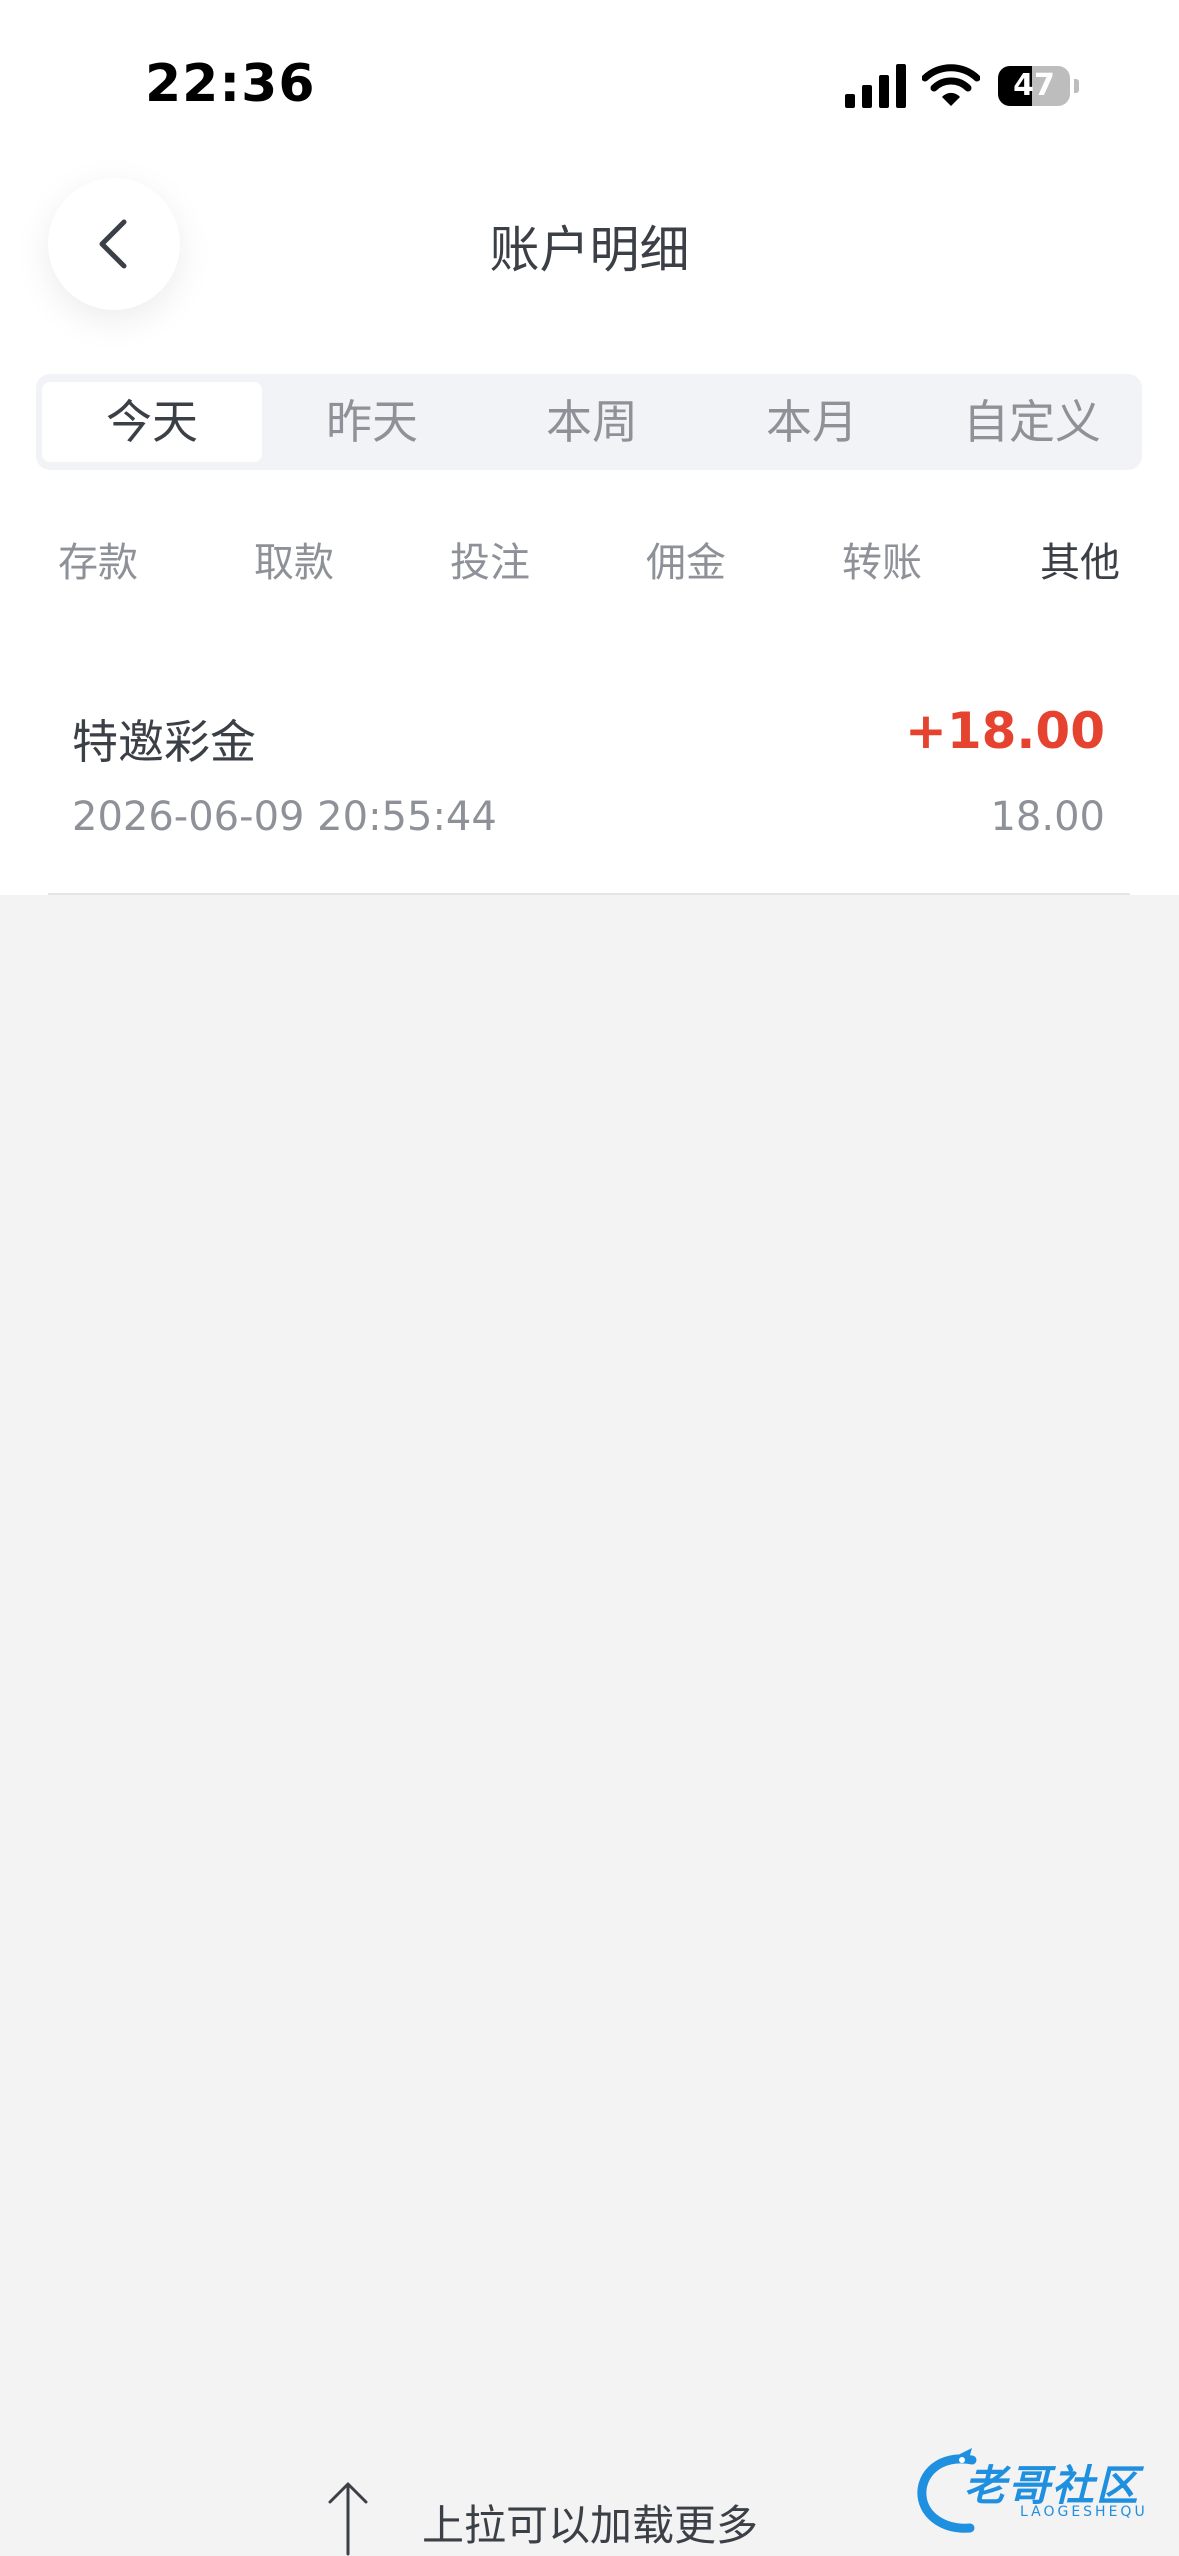  Describe the element at coordinates (1080, 559) in the screenshot. I see `filter-other: 其他` at that location.